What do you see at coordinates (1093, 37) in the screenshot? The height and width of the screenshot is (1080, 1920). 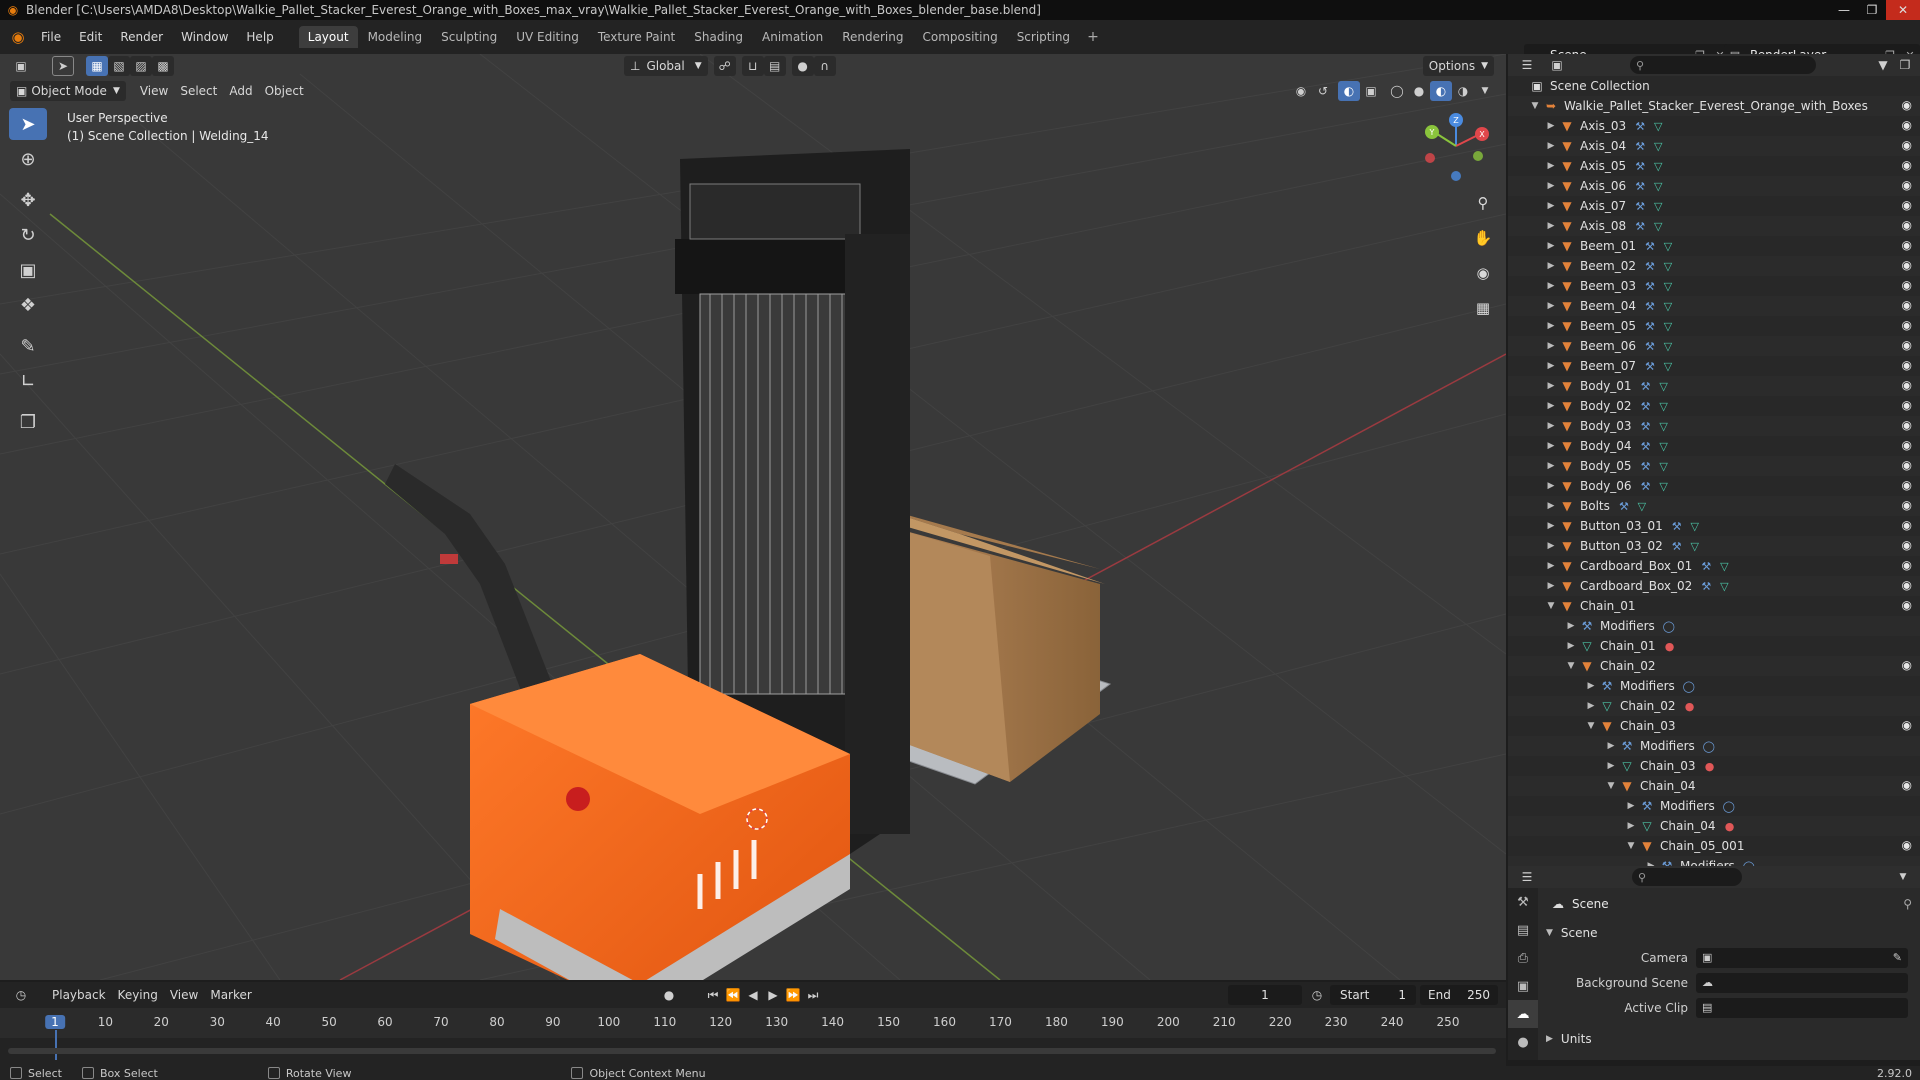 I see `add-workspace-button: +` at bounding box center [1093, 37].